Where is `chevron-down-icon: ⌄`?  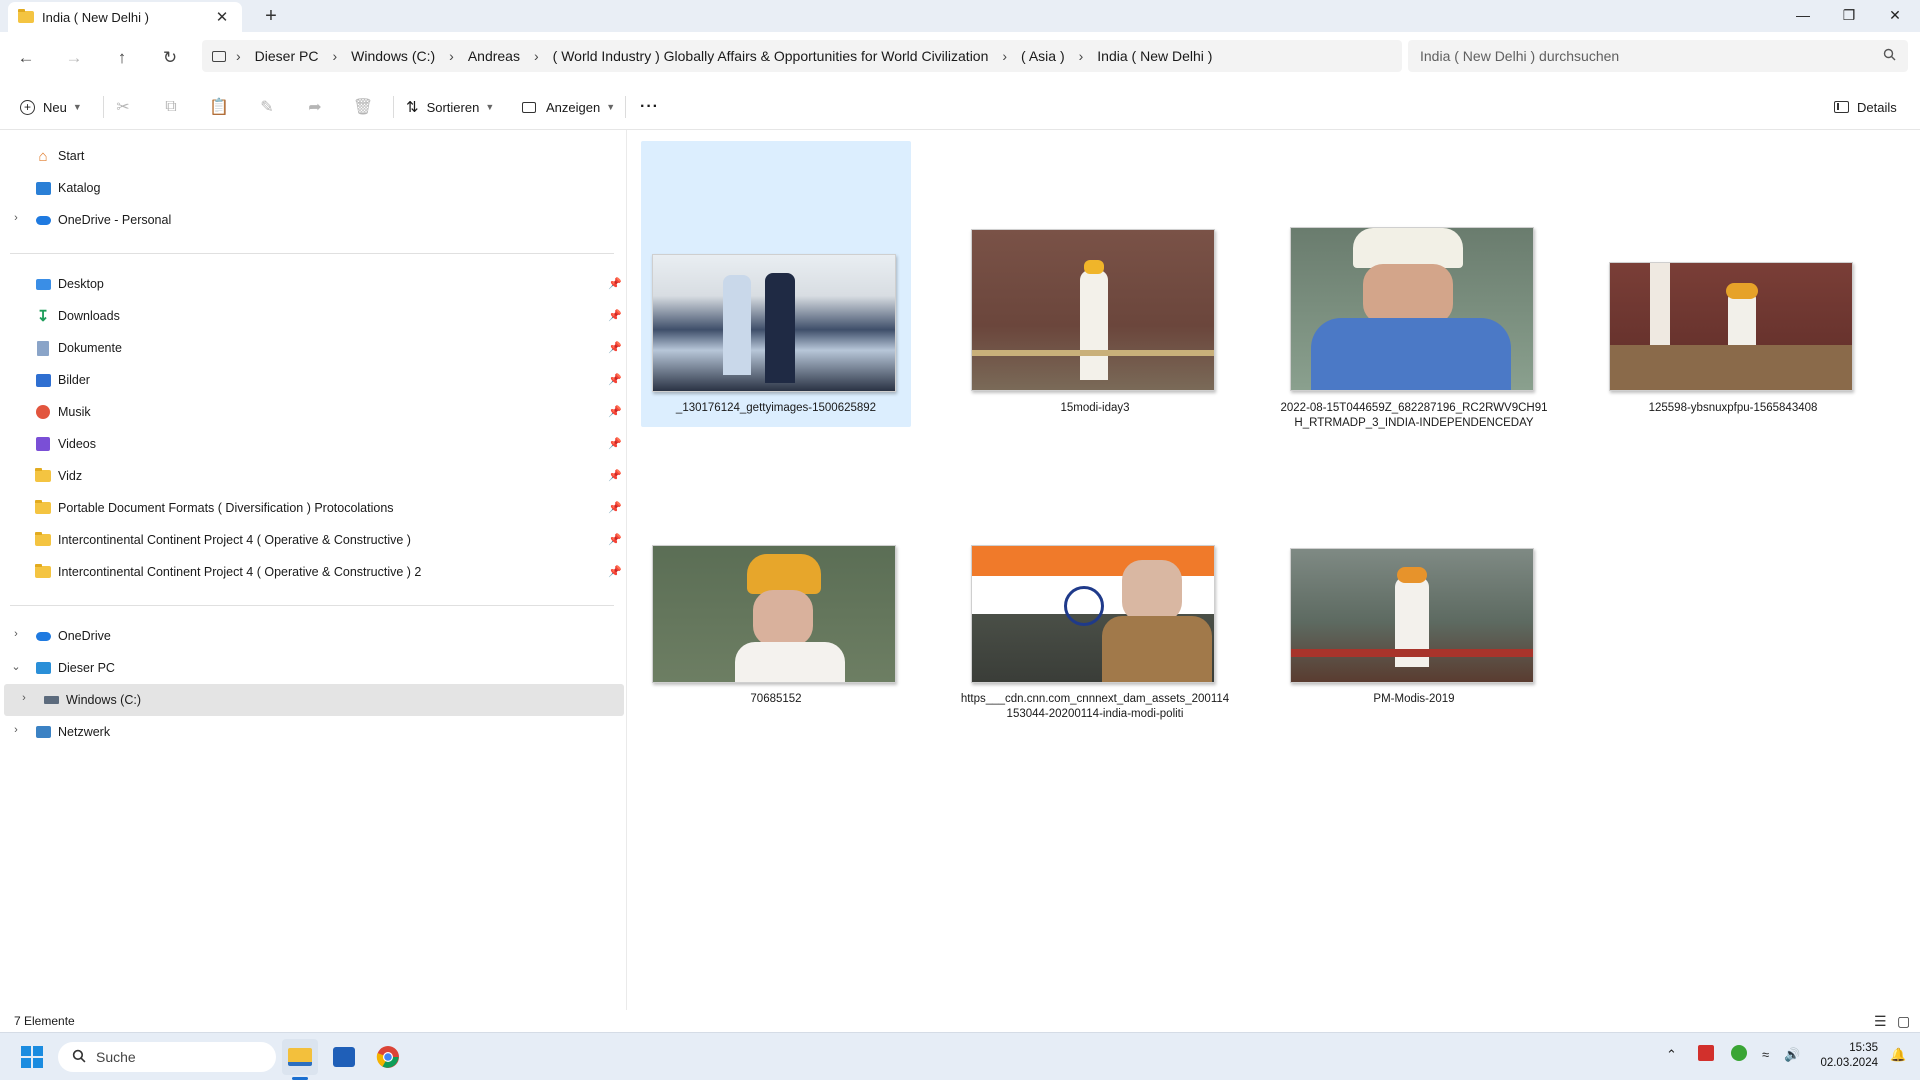
chevron-down-icon: ⌄ is located at coordinates (16, 666).